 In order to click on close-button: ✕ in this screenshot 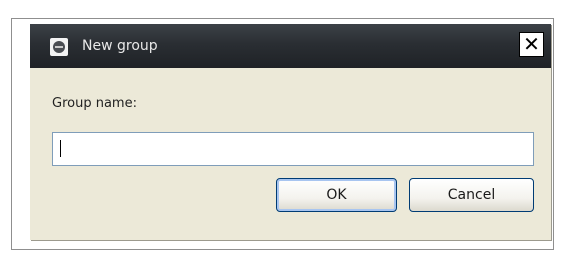, I will do `click(531, 44)`.